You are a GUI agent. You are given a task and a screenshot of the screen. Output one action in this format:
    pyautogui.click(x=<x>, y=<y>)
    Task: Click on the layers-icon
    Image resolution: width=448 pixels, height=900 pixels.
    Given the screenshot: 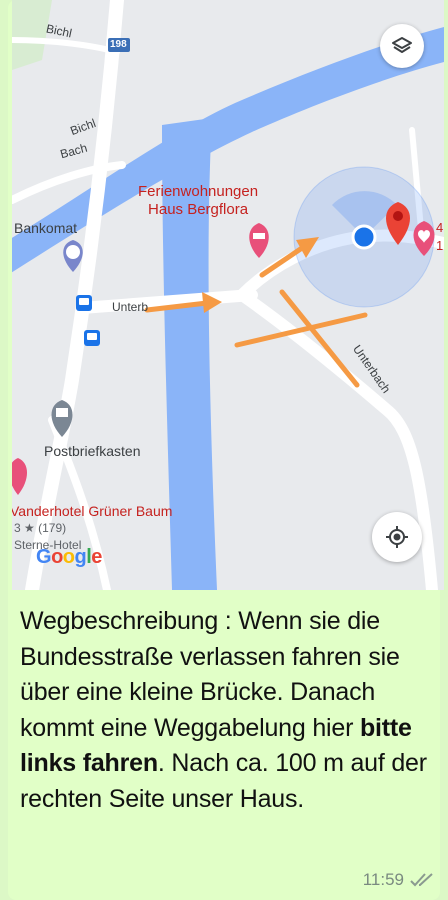 What is the action you would take?
    pyautogui.click(x=402, y=45)
    